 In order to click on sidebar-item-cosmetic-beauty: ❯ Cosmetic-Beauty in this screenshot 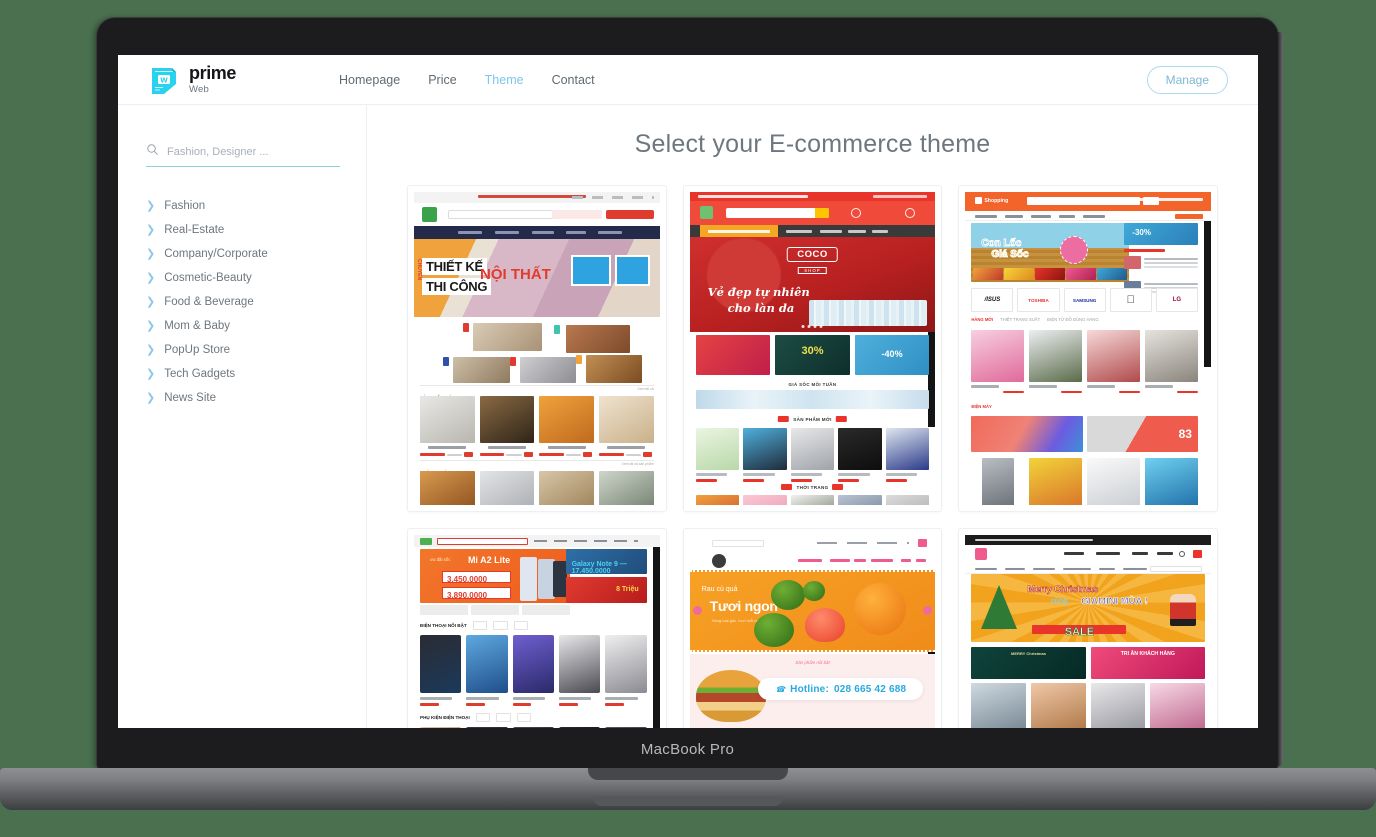, I will do `click(243, 278)`.